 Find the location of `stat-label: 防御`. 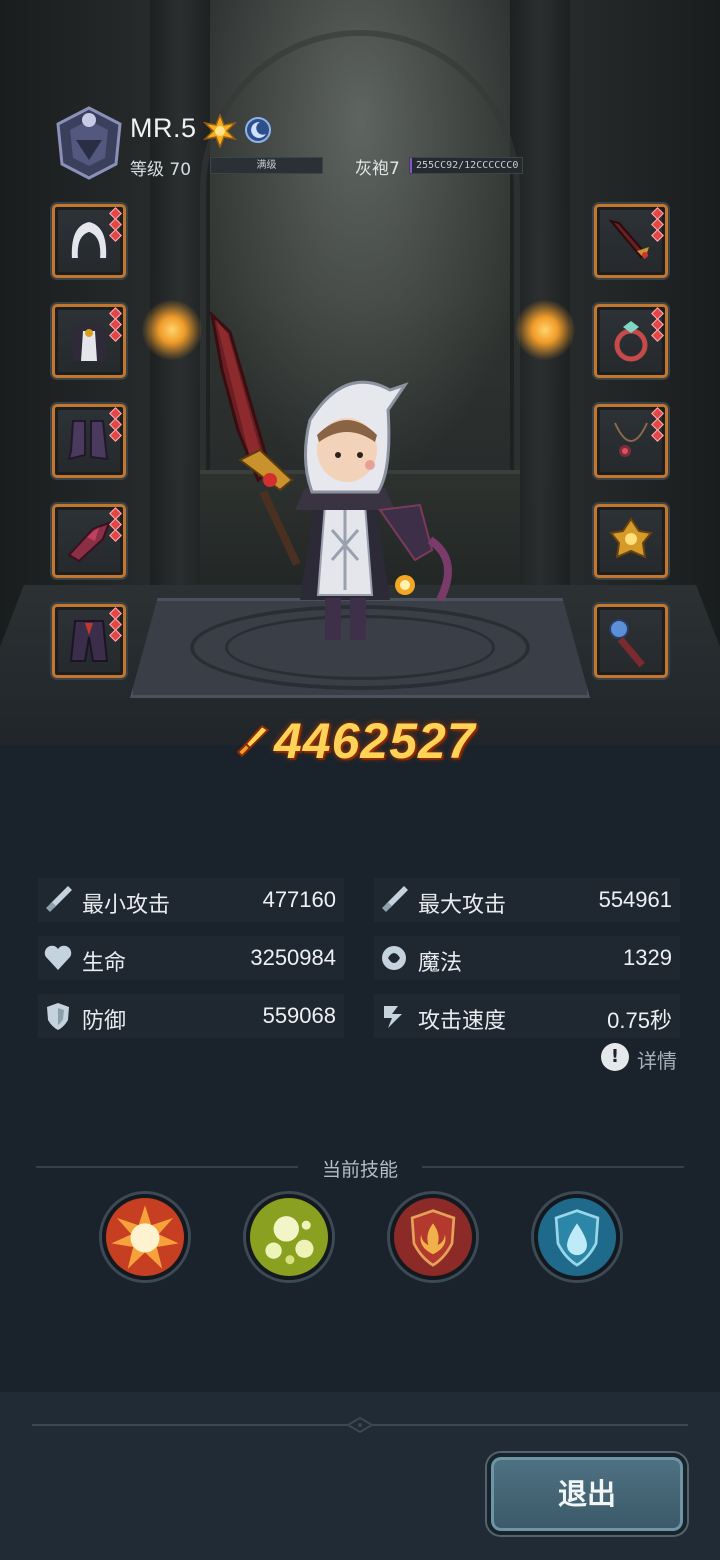

stat-label: 防御 is located at coordinates (104, 1021).